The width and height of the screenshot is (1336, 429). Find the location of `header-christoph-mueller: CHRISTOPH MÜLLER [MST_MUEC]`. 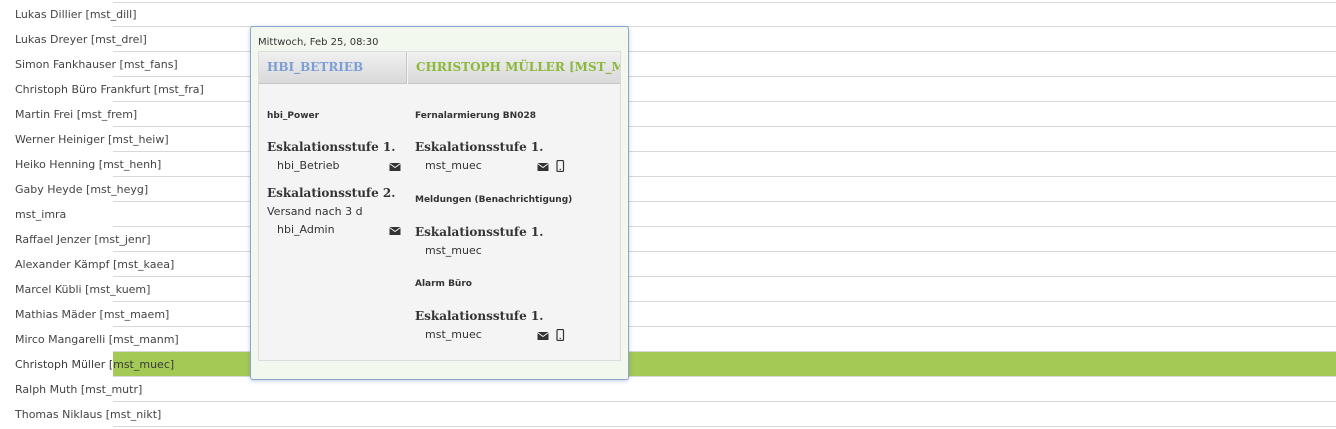

header-christoph-mueller: CHRISTOPH MÜLLER [MST_MUEC] is located at coordinates (514, 68).